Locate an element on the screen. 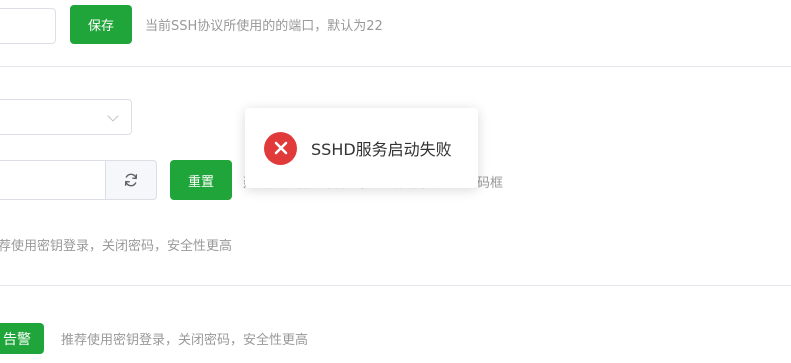  ssh-port-input is located at coordinates (28, 26).